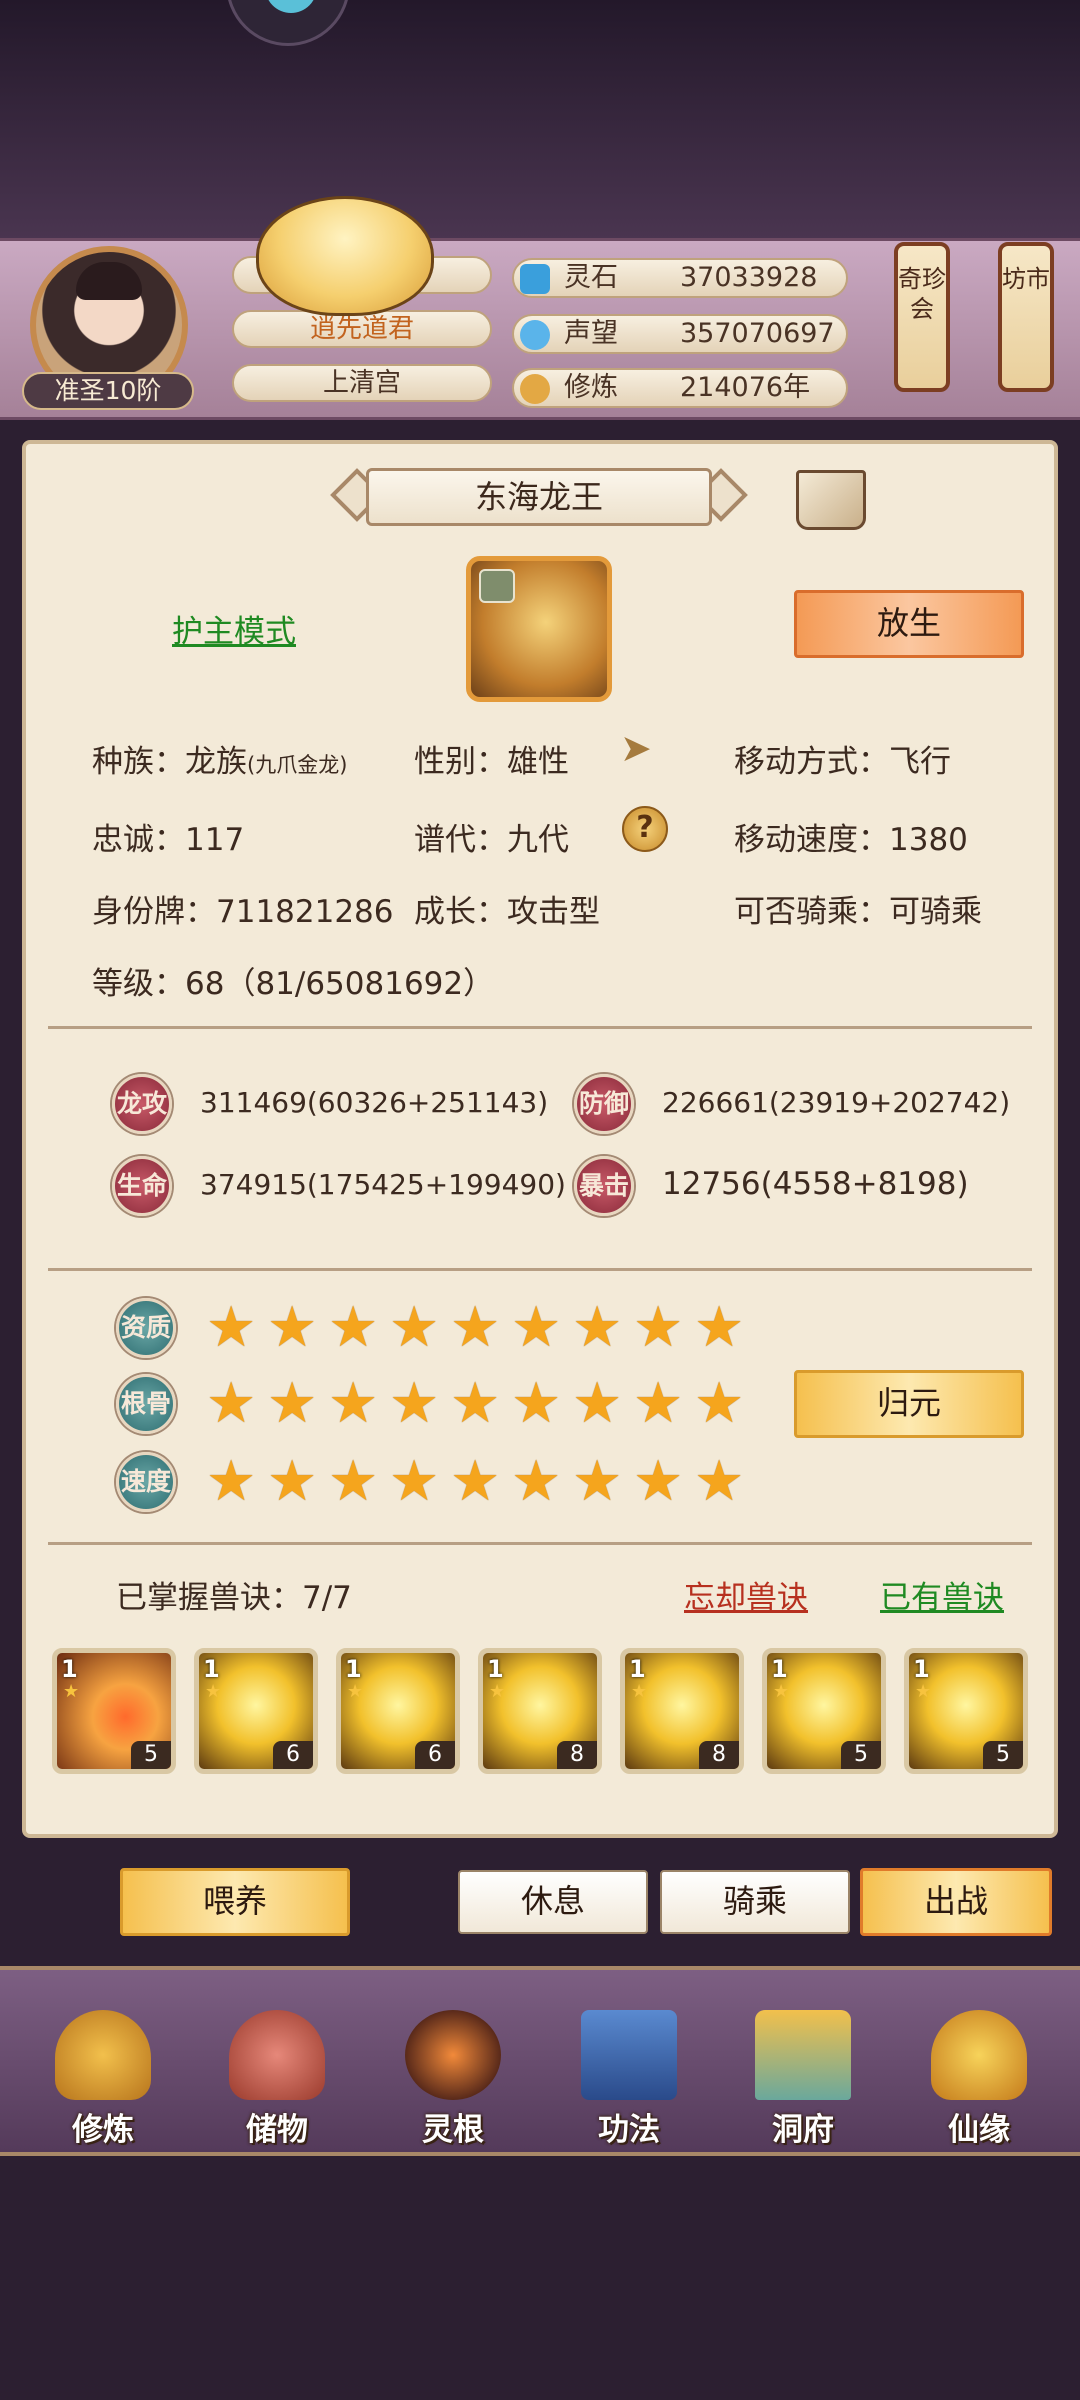 Image resolution: width=1080 pixels, height=2400 pixels. What do you see at coordinates (476, 1403) in the screenshot?
I see `bone-stars: ★ ★ ★ ★ ★ ★ ★ ★ ★` at bounding box center [476, 1403].